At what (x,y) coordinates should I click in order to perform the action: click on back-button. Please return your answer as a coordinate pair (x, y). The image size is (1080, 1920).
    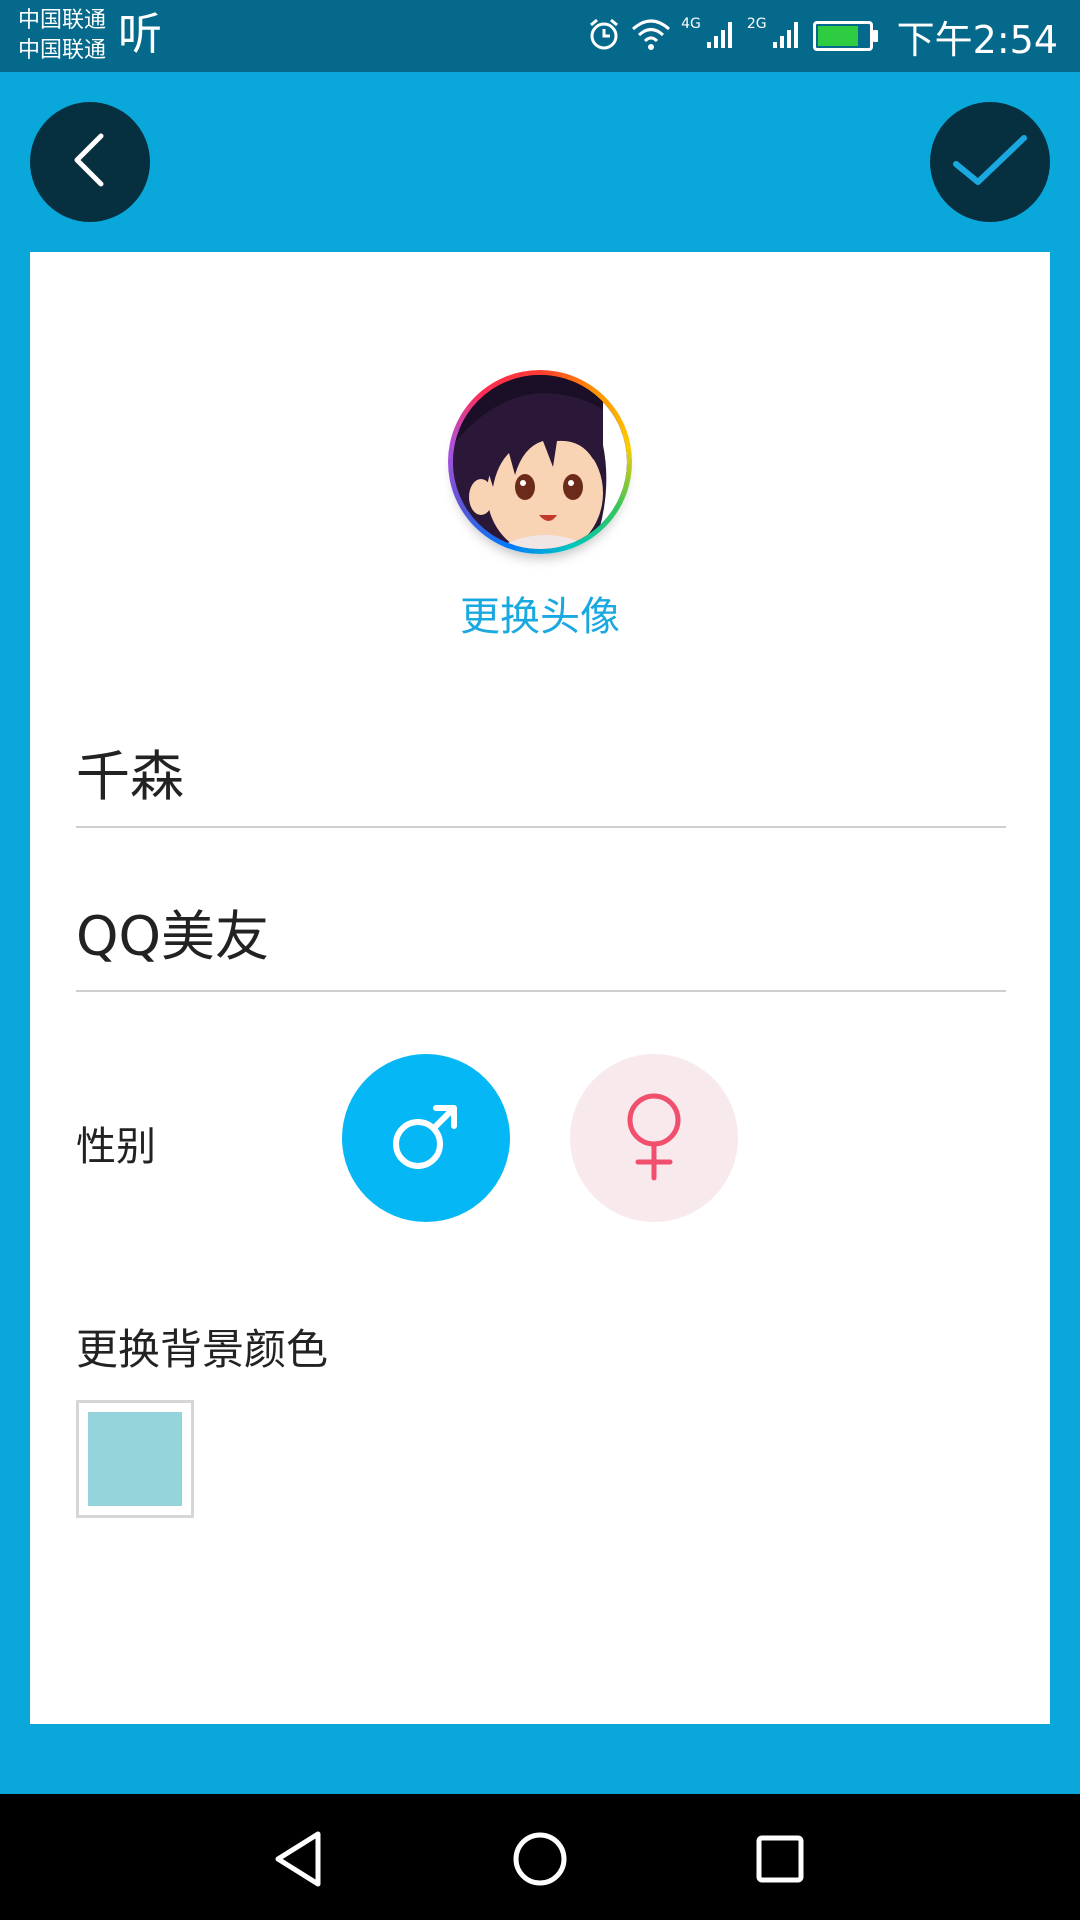
    Looking at the image, I should click on (90, 162).